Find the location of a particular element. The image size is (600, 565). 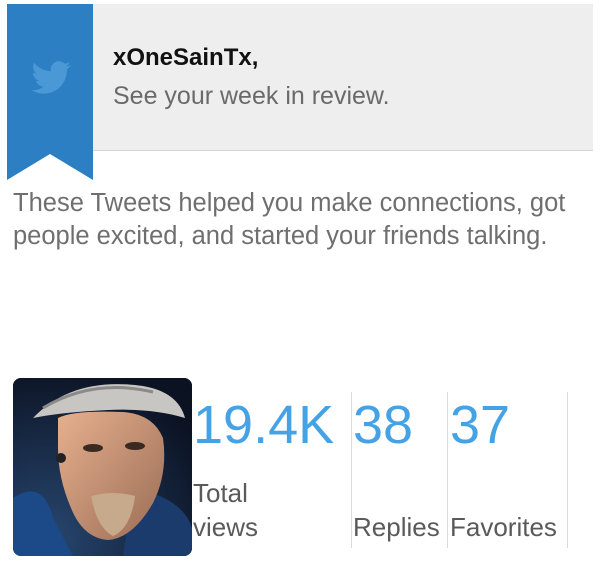

stat-label-line: views is located at coordinates (226, 527).